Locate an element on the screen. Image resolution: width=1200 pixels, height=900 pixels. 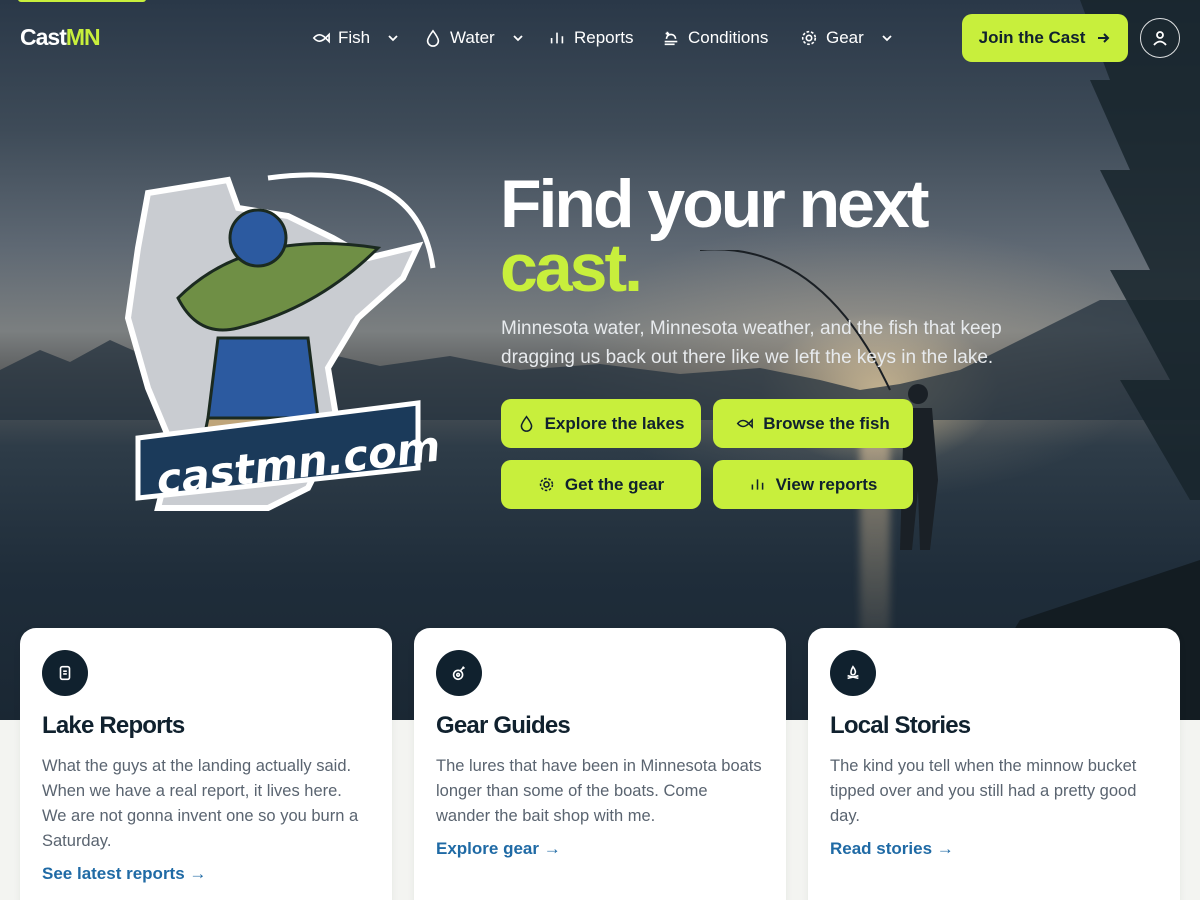
active-accent-bar is located at coordinates (82, 1).